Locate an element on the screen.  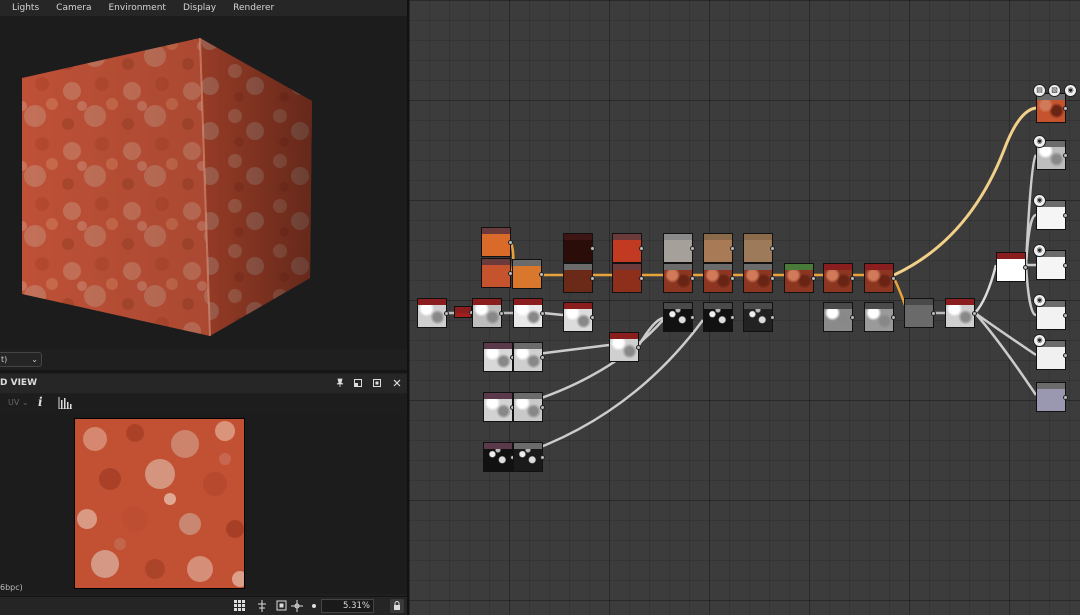
close-icon is located at coordinates (397, 383).